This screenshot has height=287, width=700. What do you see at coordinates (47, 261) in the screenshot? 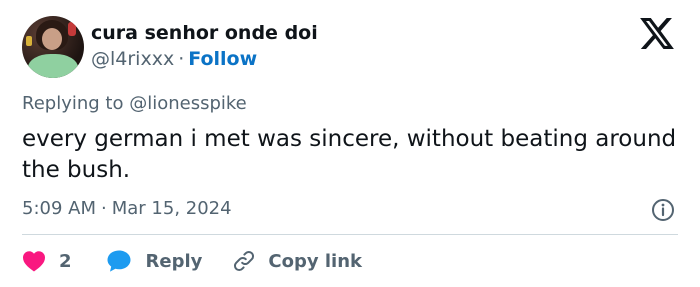
I see `like-button: 2` at bounding box center [47, 261].